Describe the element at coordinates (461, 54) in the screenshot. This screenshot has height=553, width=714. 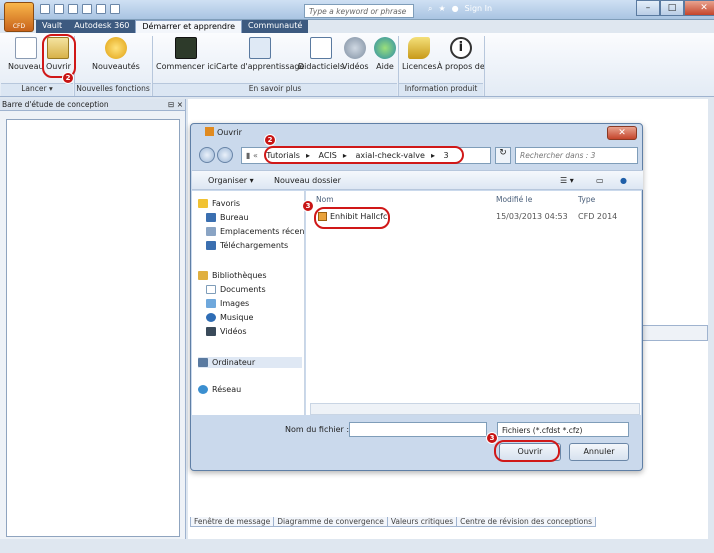
I see `about-button: i À propos de` at that location.